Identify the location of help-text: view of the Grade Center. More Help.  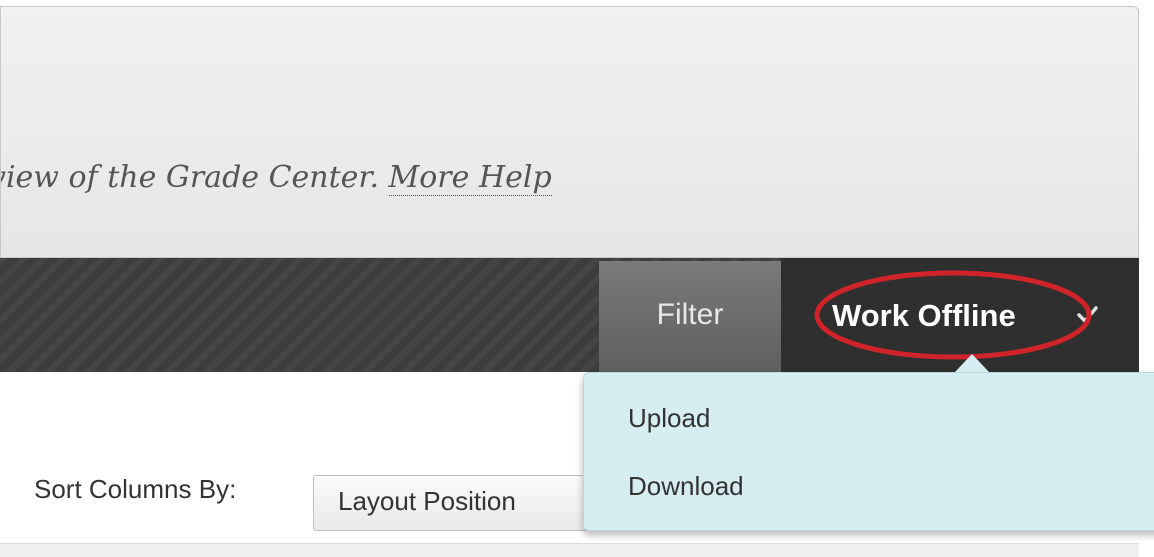
(570, 180).